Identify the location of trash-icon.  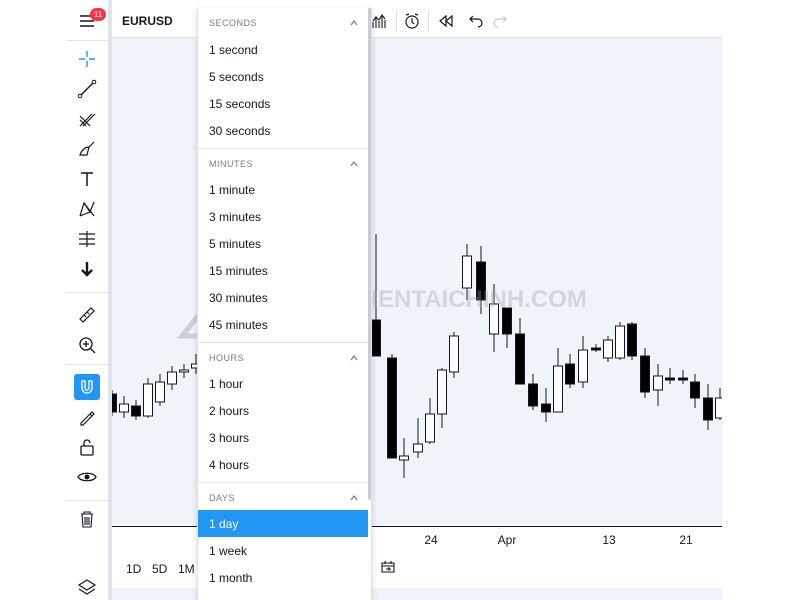
(87, 519).